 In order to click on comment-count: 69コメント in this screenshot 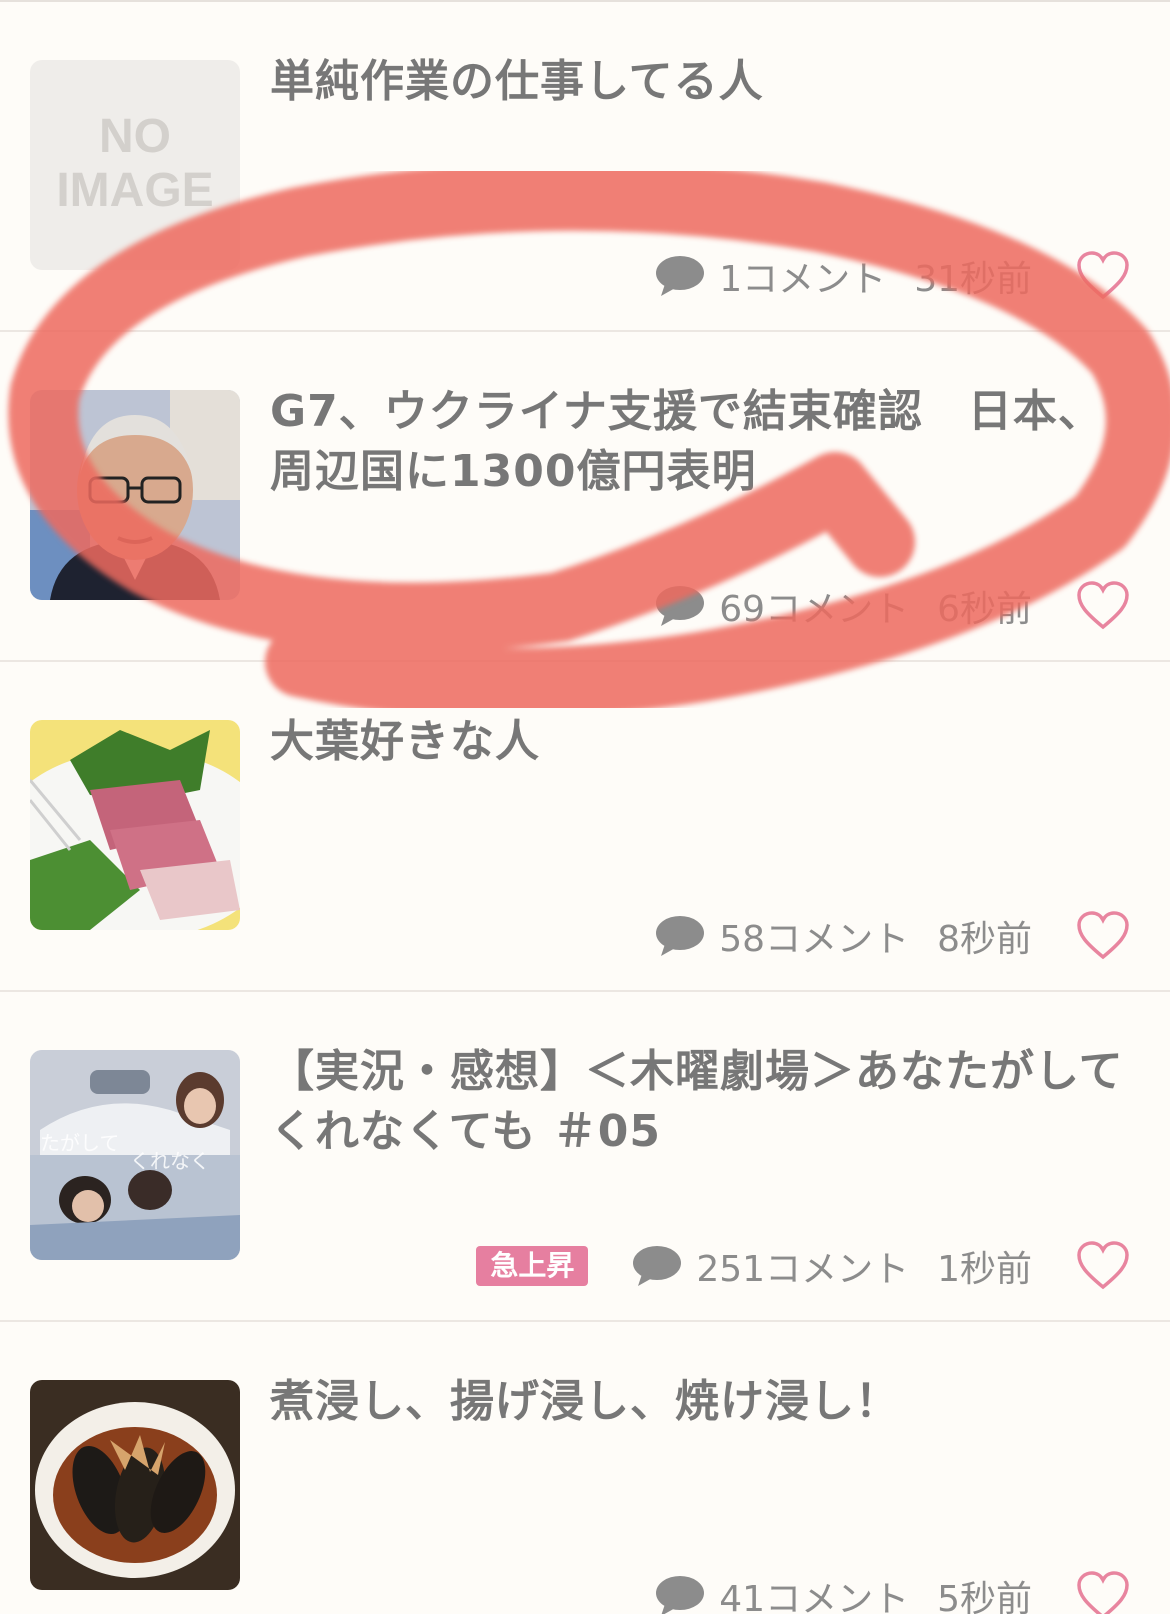, I will do `click(814, 609)`.